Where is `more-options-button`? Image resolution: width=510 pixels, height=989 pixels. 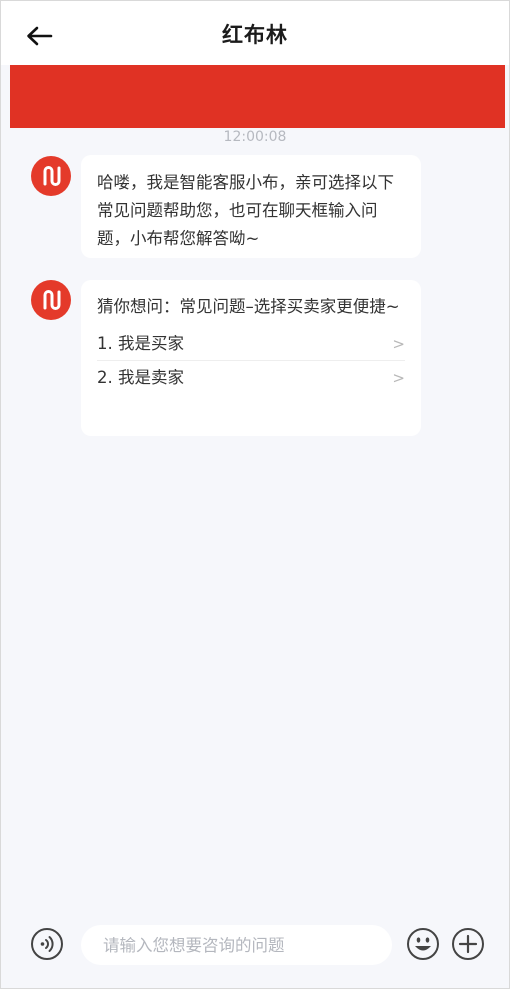
more-options-button is located at coordinates (468, 944).